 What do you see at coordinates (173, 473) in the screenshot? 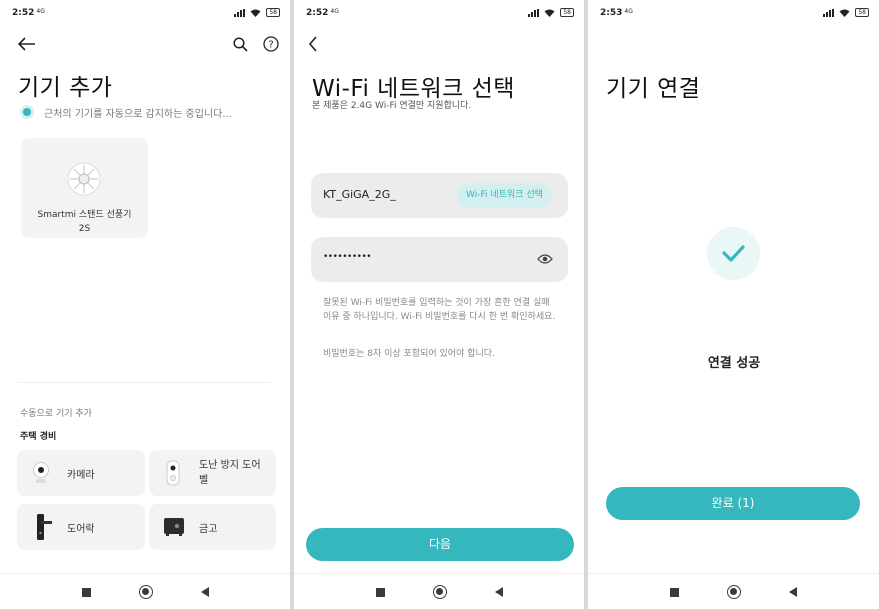
I see `doorbell-icon` at bounding box center [173, 473].